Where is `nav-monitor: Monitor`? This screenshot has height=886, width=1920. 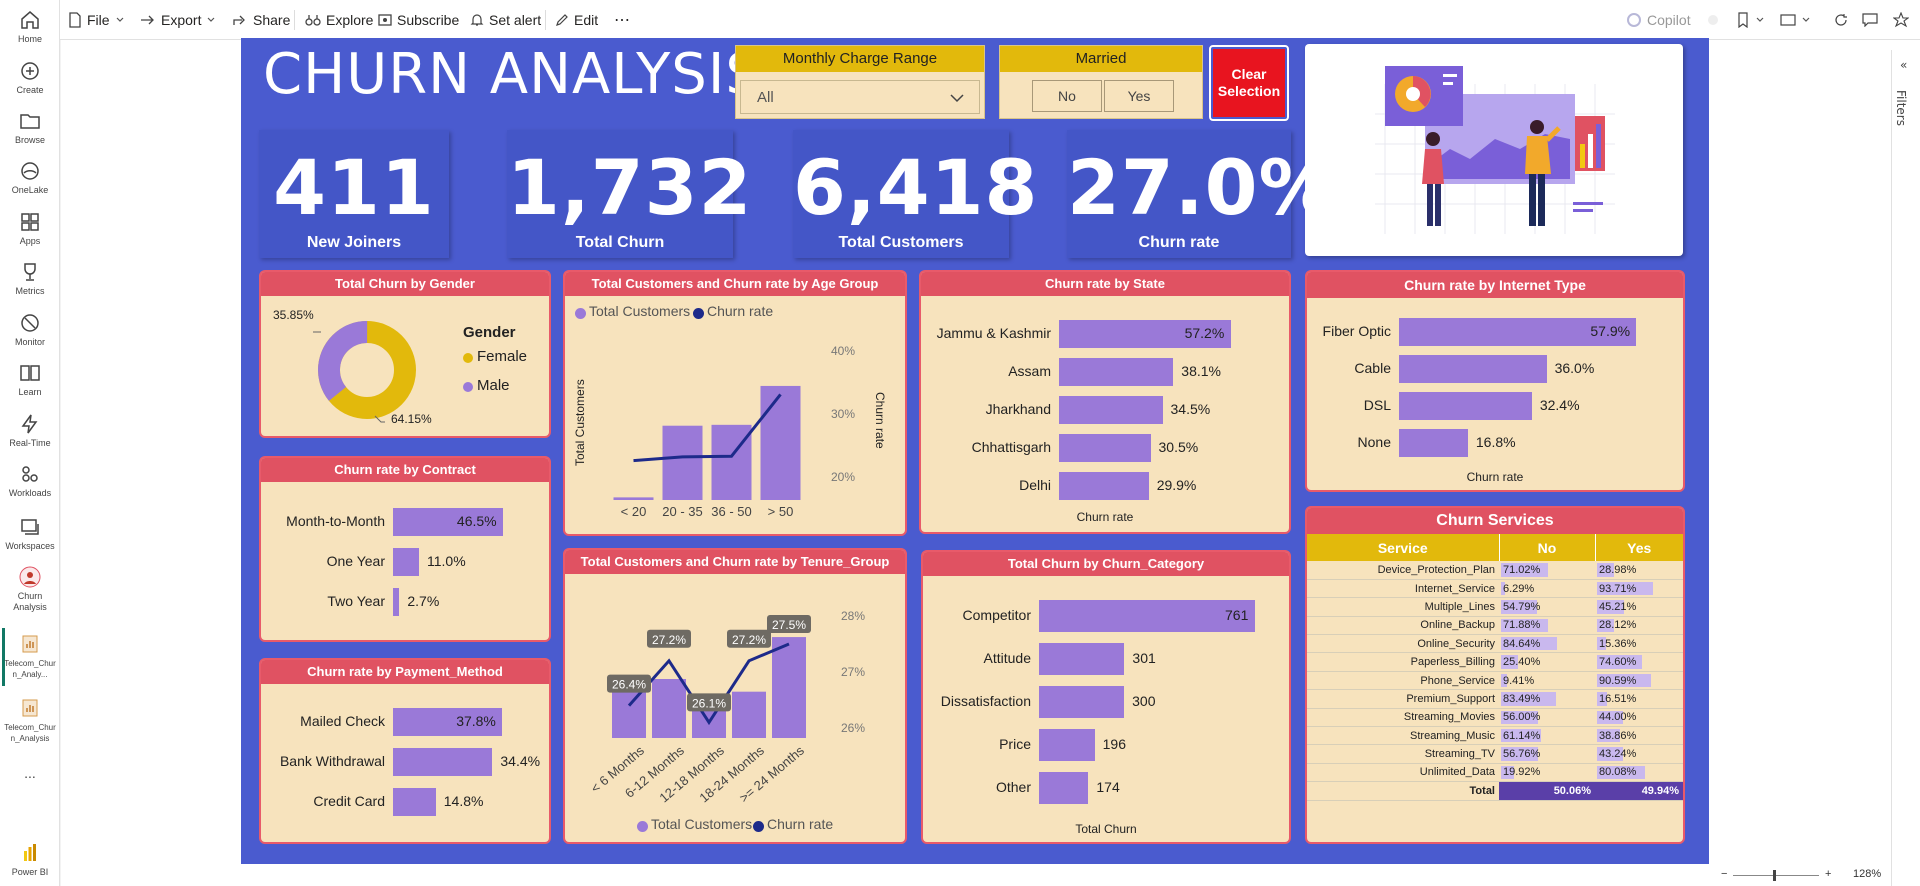
nav-monitor: Monitor is located at coordinates (30, 329).